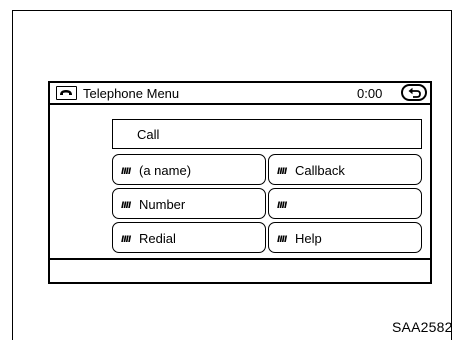 This screenshot has height=340, width=464. I want to click on number-button-label: Number, so click(162, 204).